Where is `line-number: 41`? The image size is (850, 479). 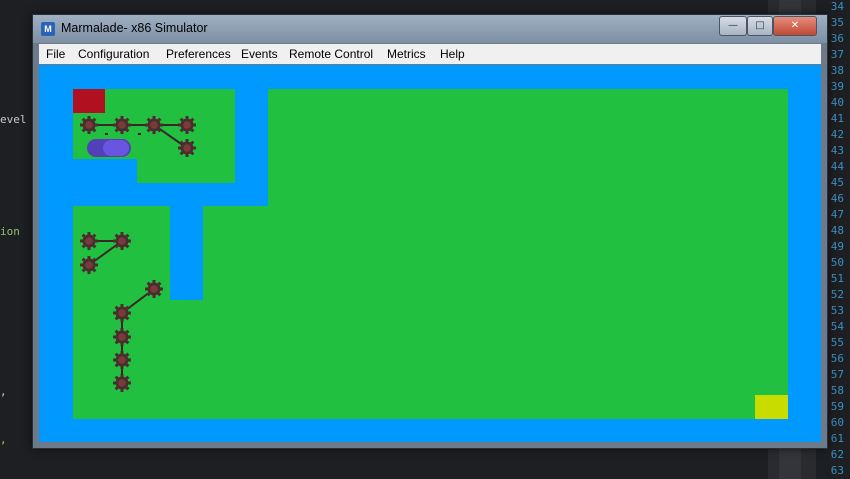 line-number: 41 is located at coordinates (837, 118).